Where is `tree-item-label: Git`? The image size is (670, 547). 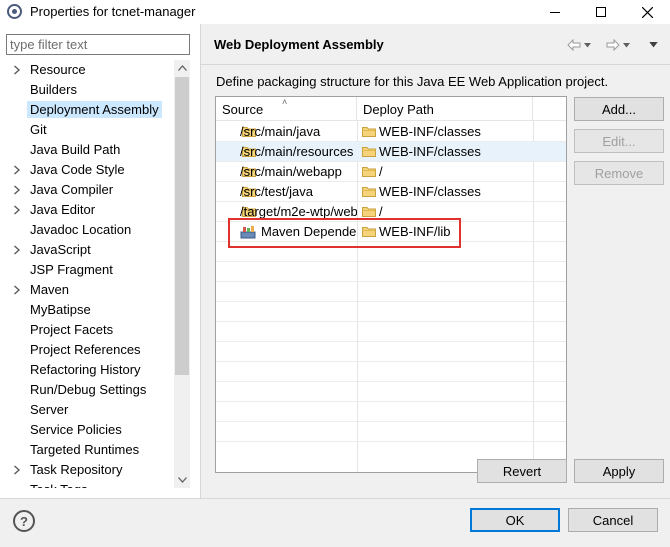 tree-item-label: Git is located at coordinates (38, 129).